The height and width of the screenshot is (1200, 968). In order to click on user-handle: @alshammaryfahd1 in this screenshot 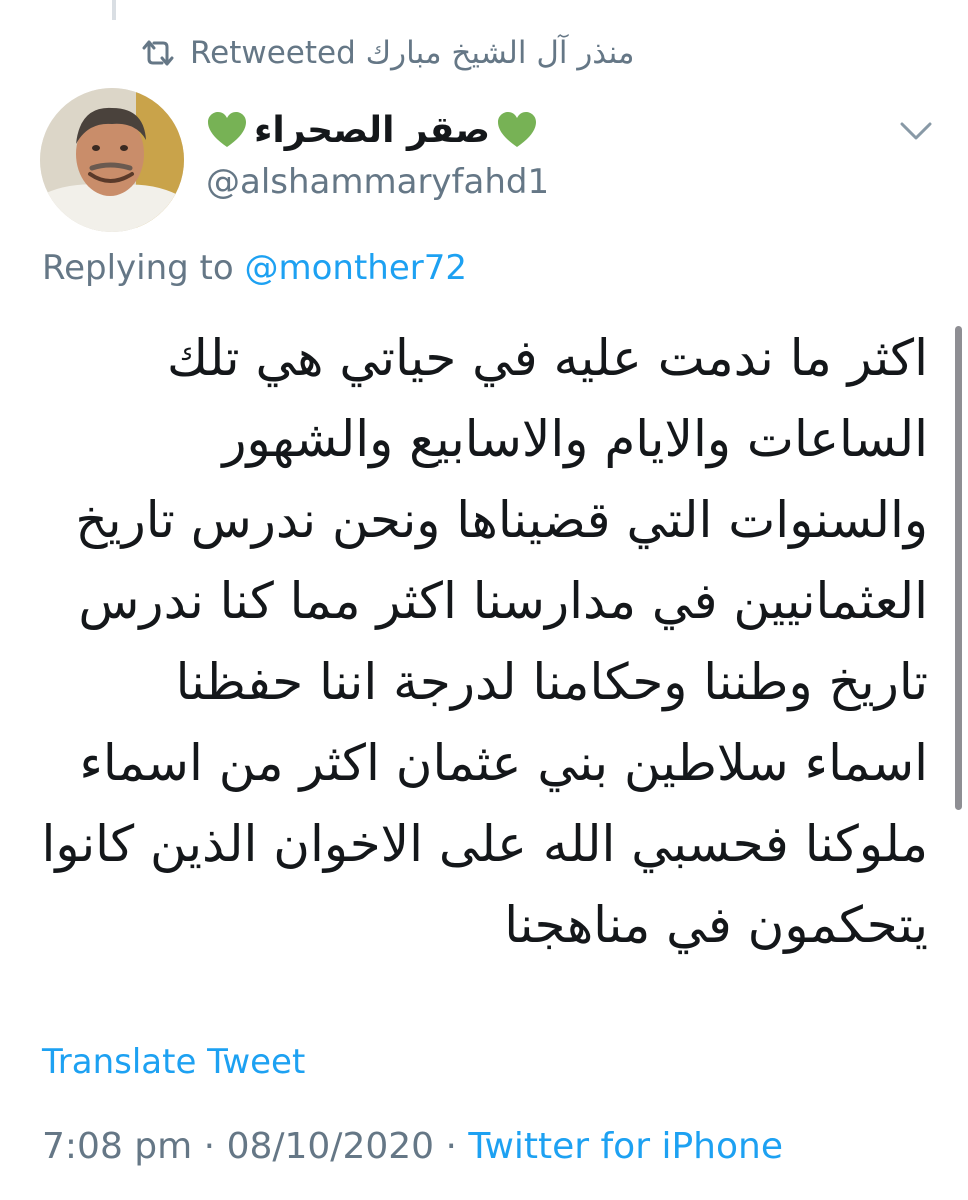, I will do `click(377, 182)`.